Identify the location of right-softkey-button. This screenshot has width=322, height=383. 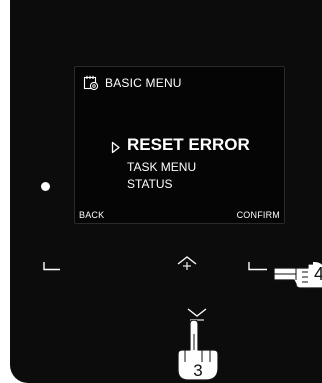
(258, 266).